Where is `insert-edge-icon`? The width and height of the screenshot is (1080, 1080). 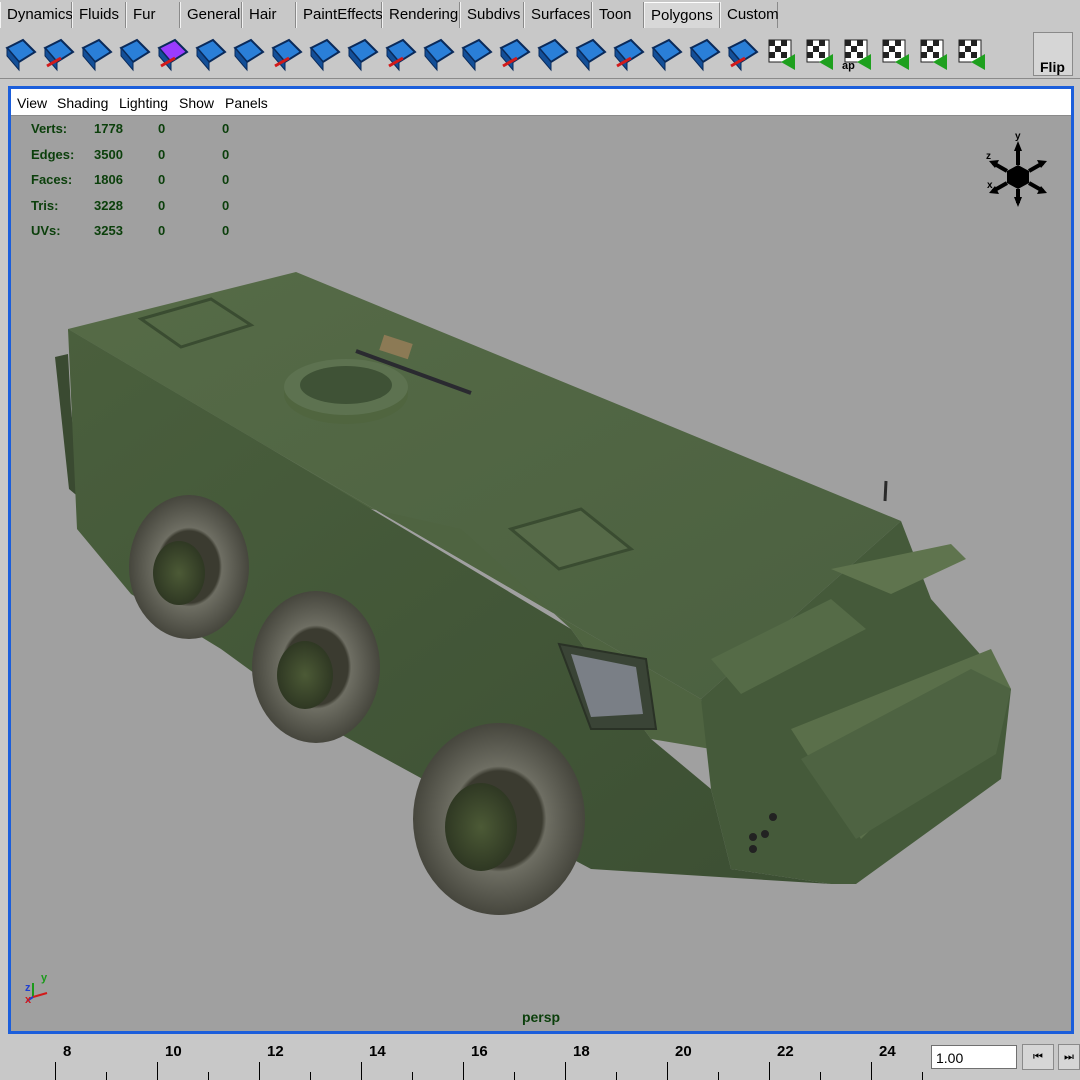
insert-edge-icon is located at coordinates (400, 54).